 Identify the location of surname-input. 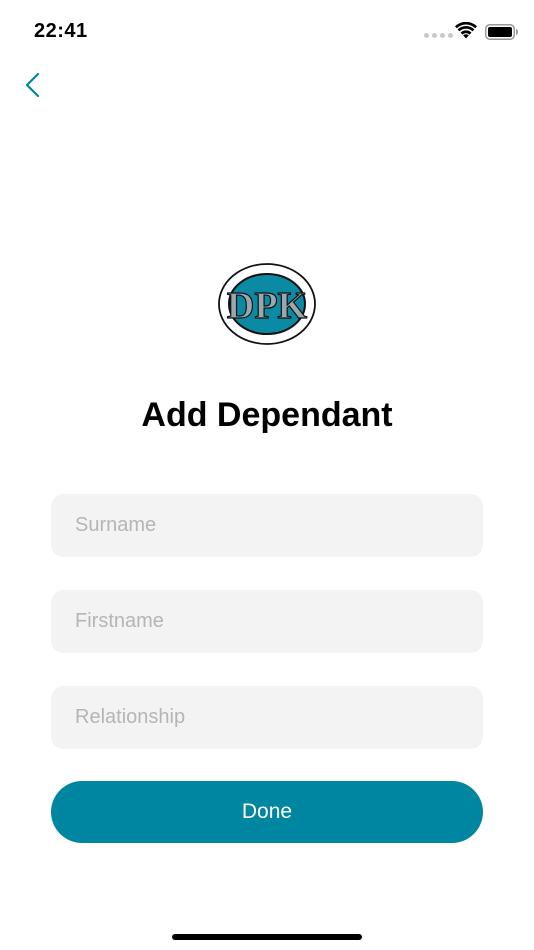
(267, 525).